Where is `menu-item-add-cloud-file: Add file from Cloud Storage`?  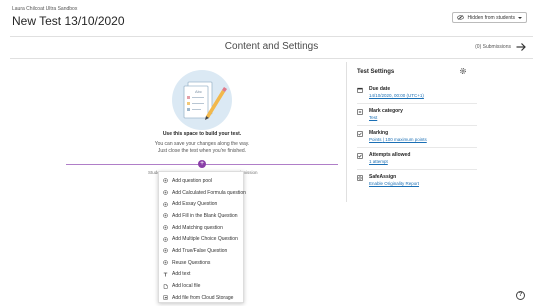 menu-item-add-cloud-file: Add file from Cloud Storage is located at coordinates (201, 298).